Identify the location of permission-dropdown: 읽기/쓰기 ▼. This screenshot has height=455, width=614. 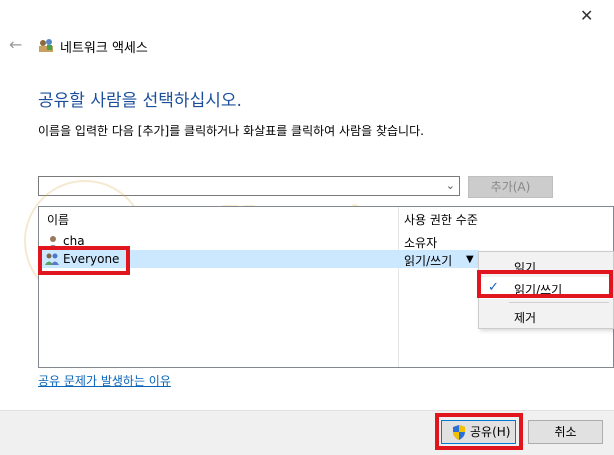
(440, 260).